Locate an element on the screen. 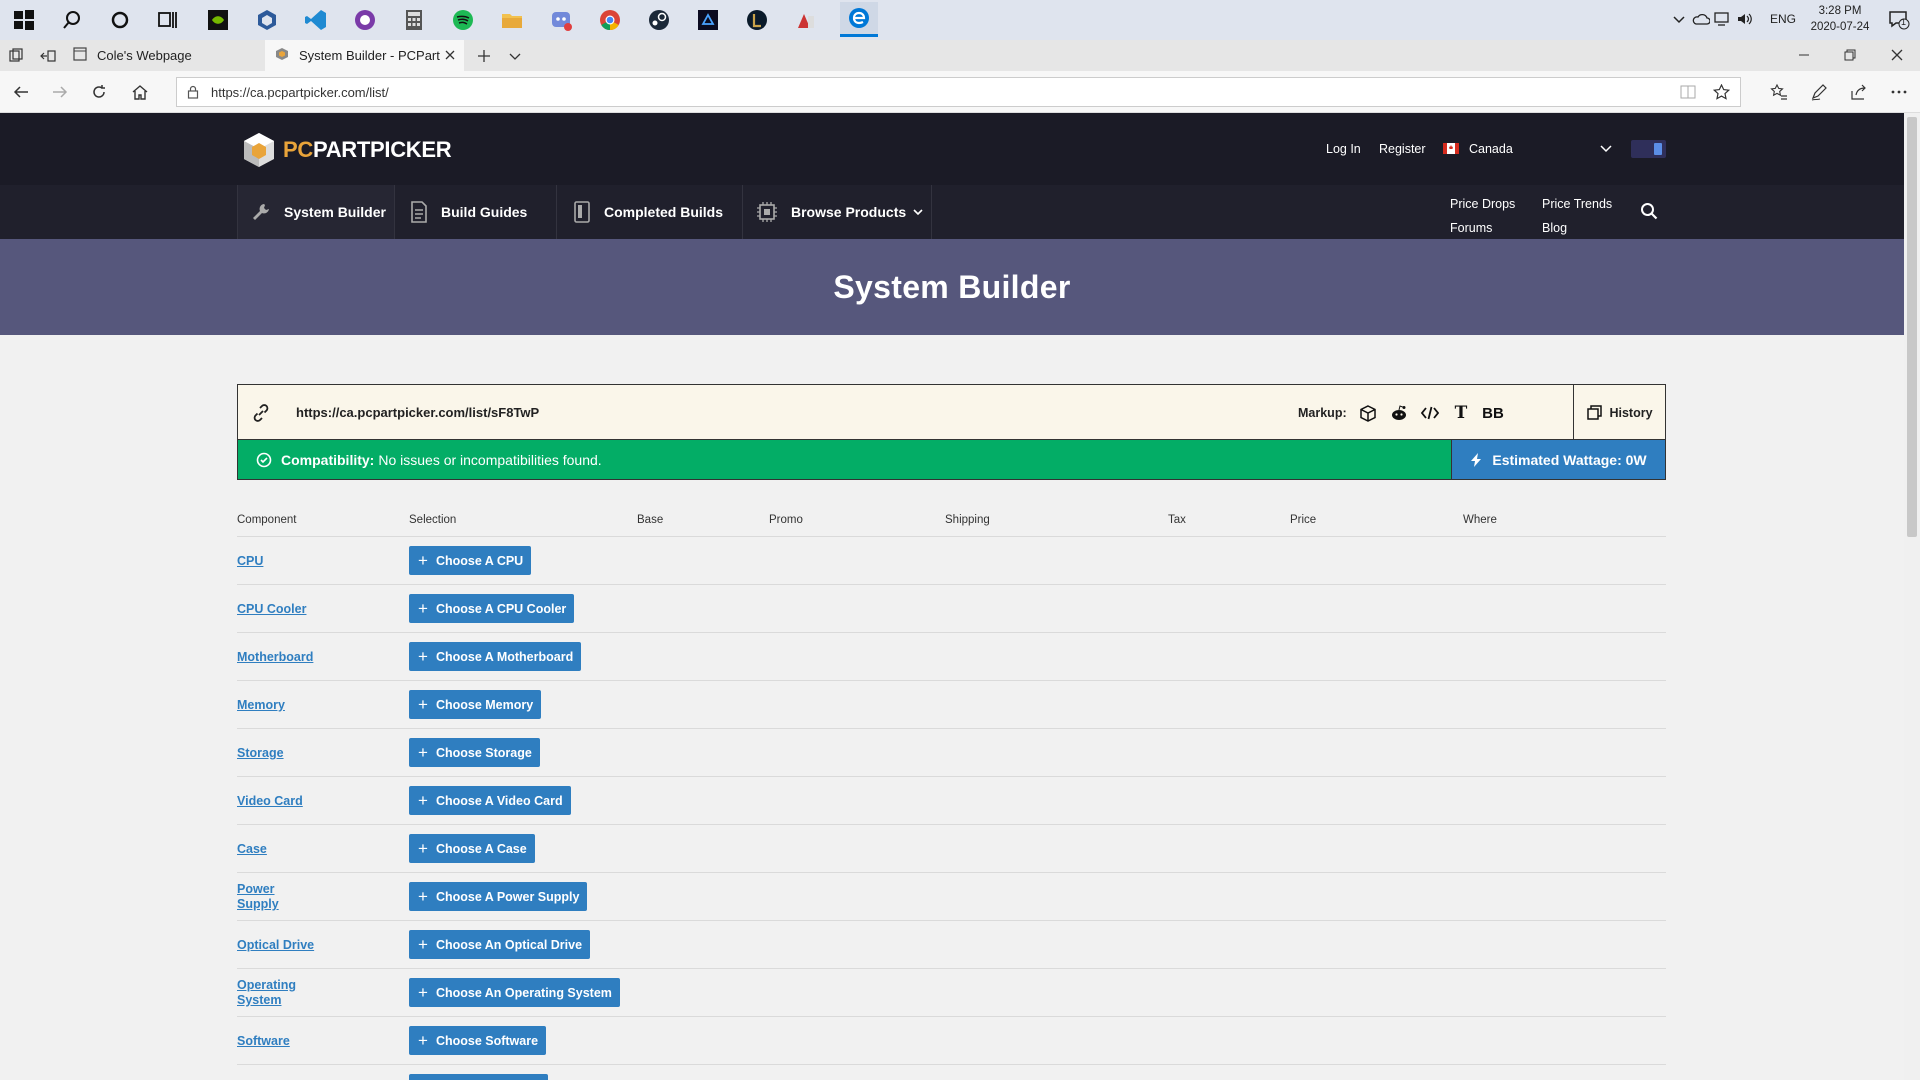 This screenshot has width=1920, height=1080. choose-software-button: + Choose Software is located at coordinates (478, 1040).